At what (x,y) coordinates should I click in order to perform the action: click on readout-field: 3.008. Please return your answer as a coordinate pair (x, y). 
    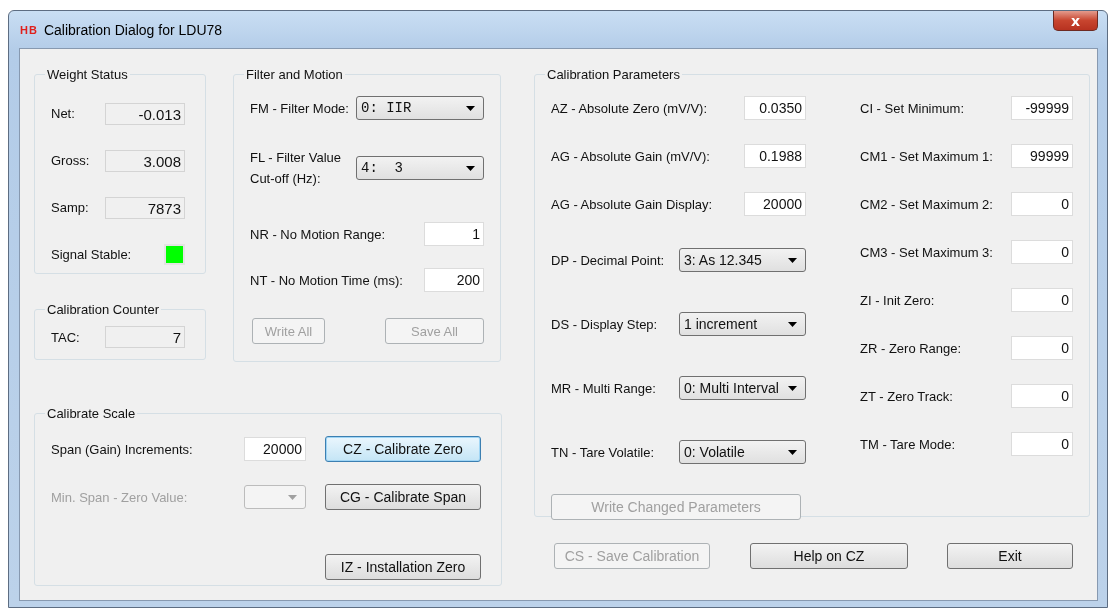
    Looking at the image, I should click on (145, 160).